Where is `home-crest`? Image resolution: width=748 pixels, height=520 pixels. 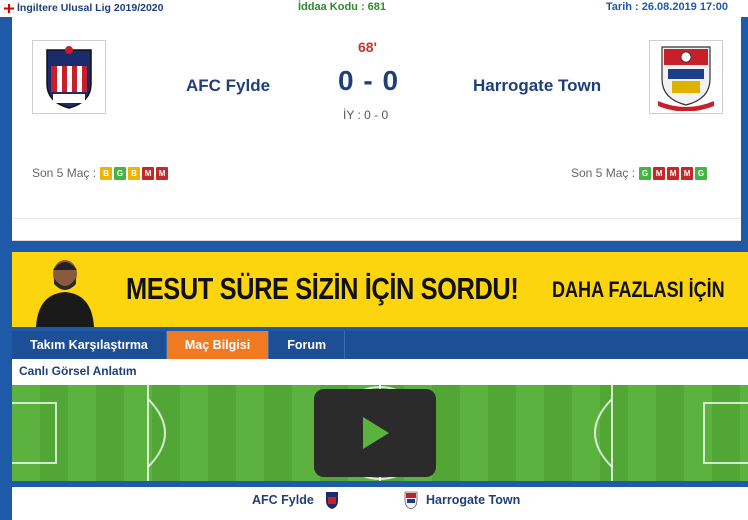
home-crest is located at coordinates (69, 77).